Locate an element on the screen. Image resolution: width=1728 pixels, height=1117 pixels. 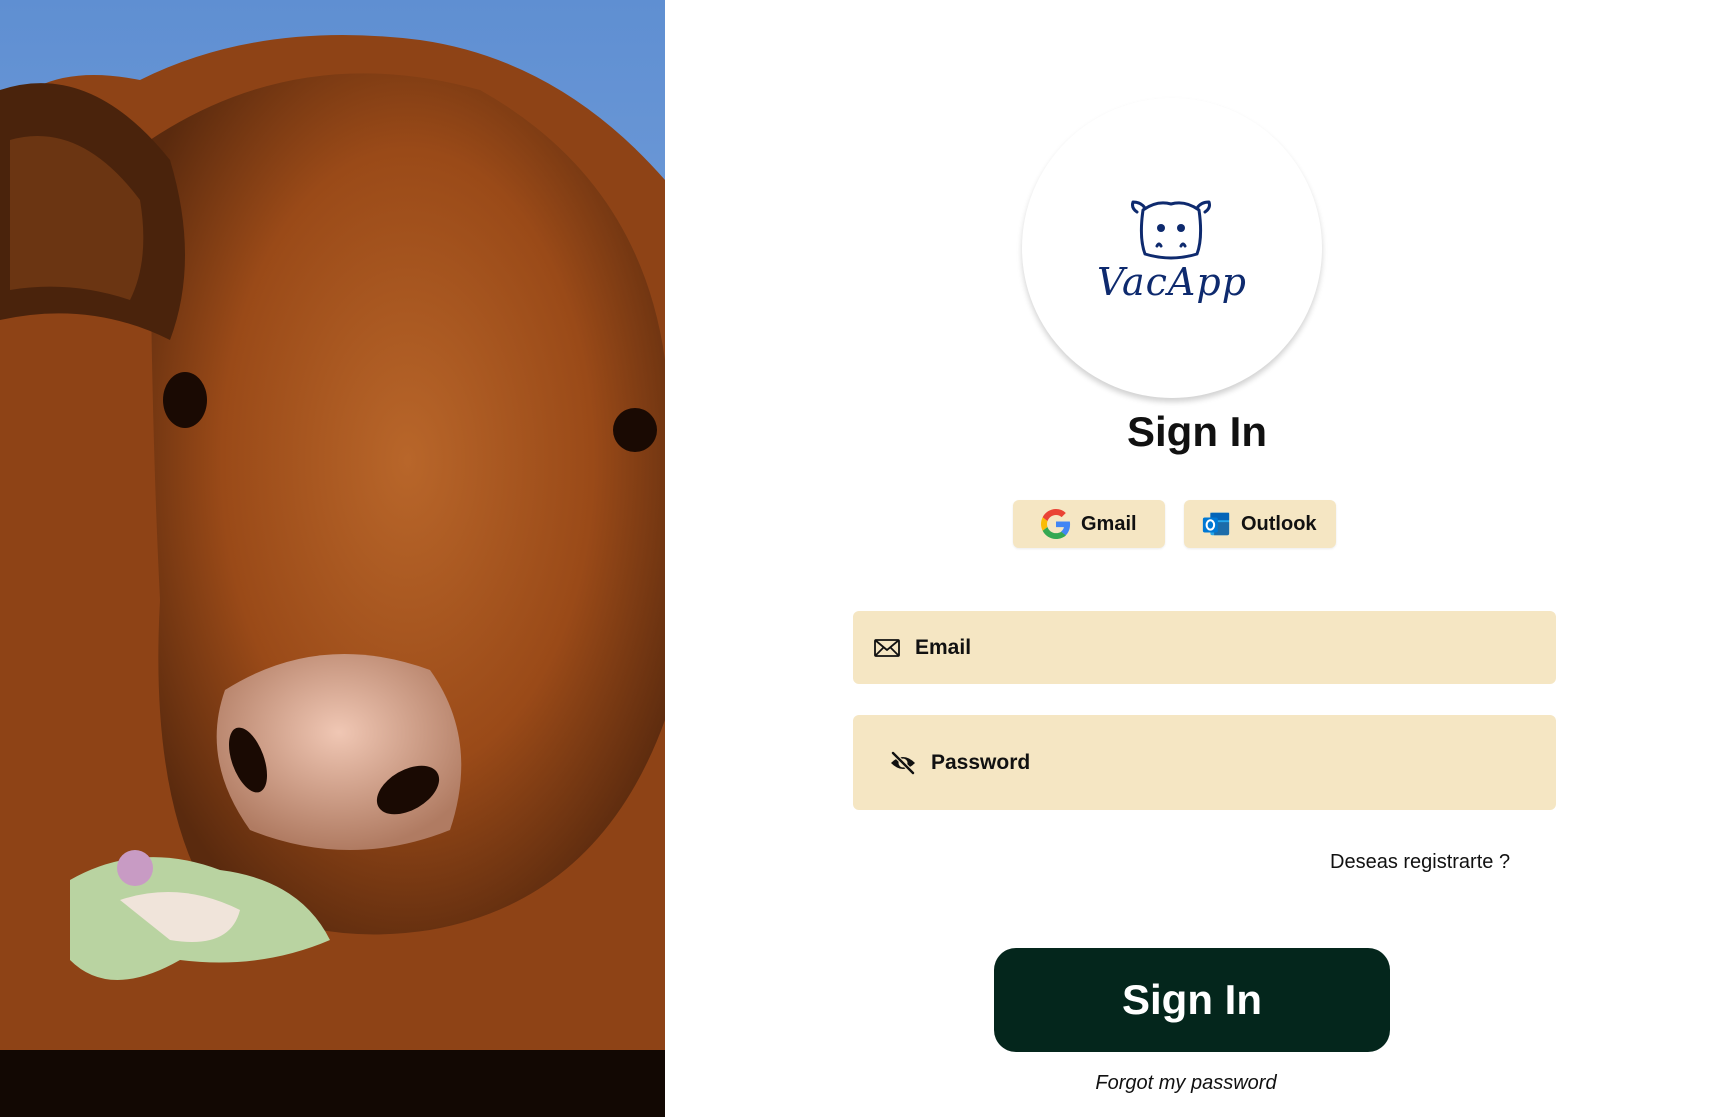
outlook-signin-button: Outlook is located at coordinates (1260, 524).